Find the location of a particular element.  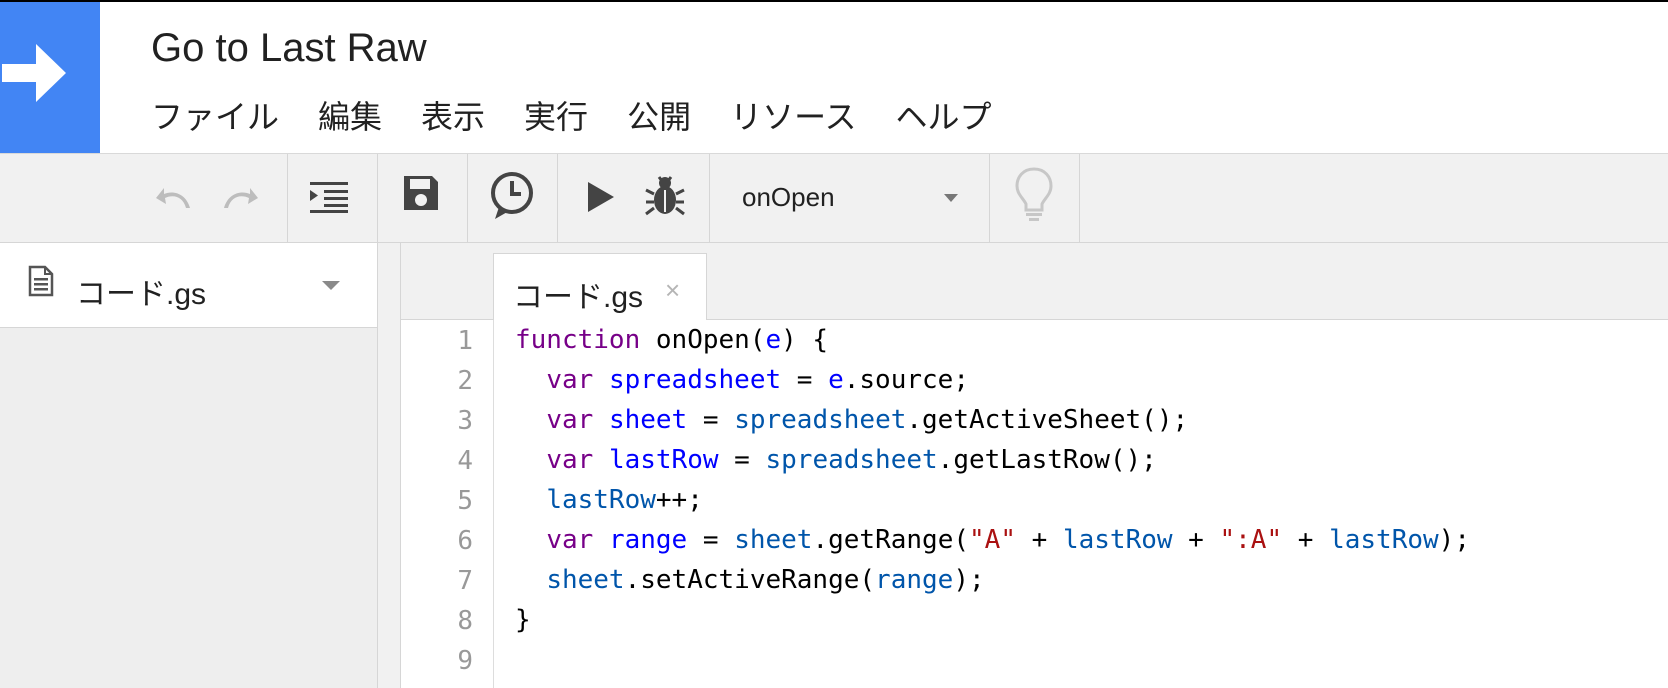

redo-icon is located at coordinates (240, 199).